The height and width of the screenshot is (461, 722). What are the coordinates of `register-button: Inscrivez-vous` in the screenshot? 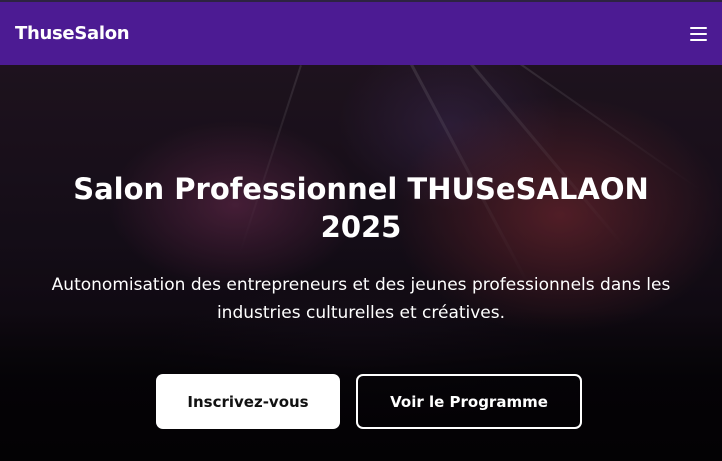 It's located at (248, 401).